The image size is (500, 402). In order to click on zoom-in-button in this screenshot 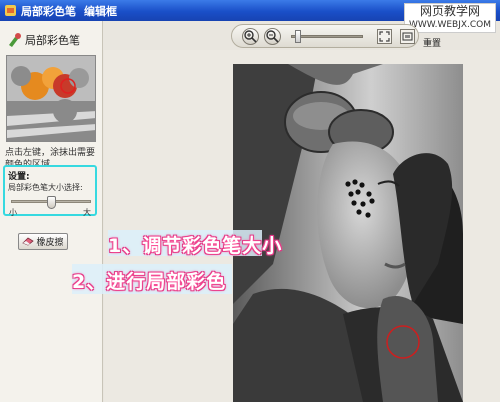, I will do `click(250, 36)`.